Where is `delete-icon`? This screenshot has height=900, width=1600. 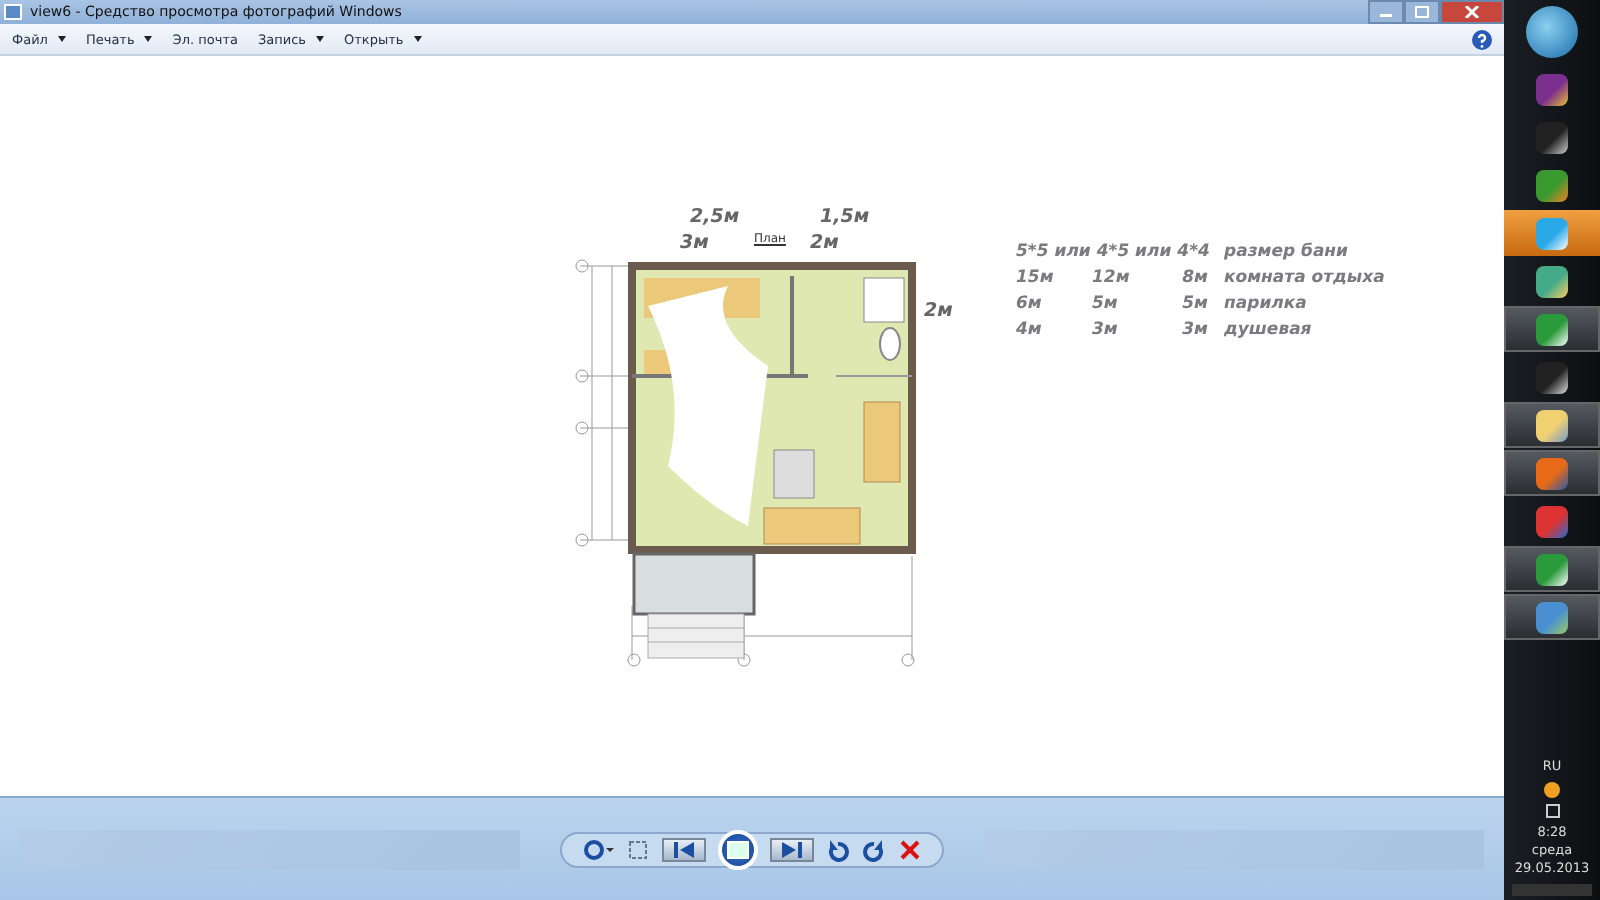 delete-icon is located at coordinates (910, 849).